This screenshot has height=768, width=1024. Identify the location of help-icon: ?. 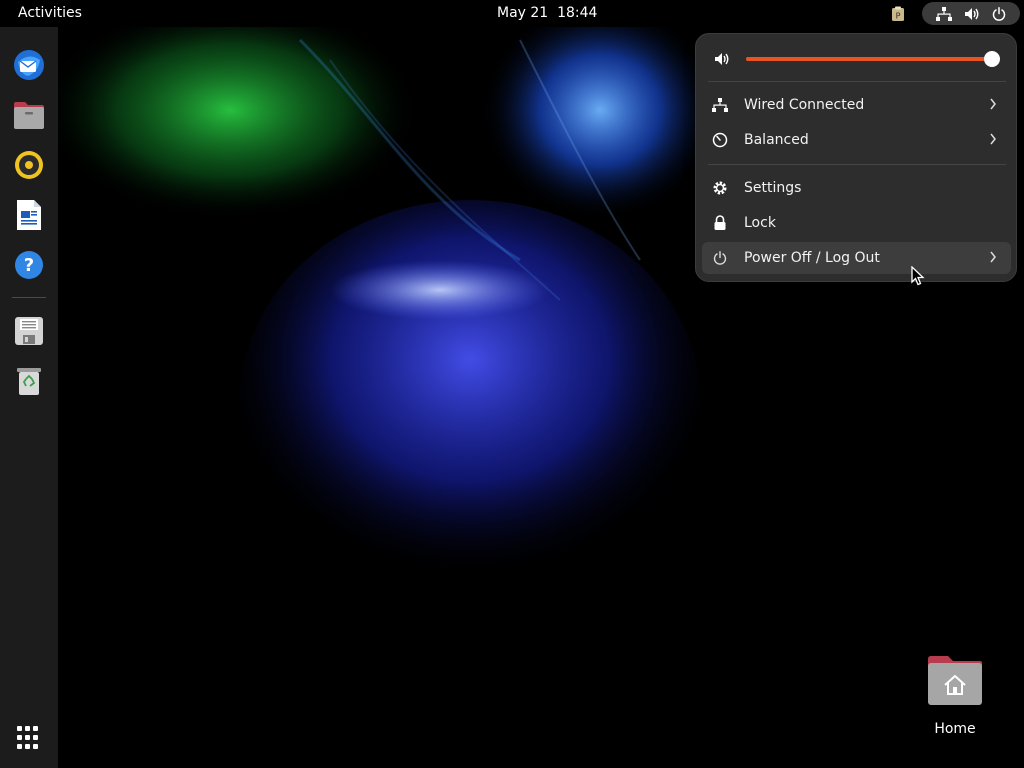
(29, 265).